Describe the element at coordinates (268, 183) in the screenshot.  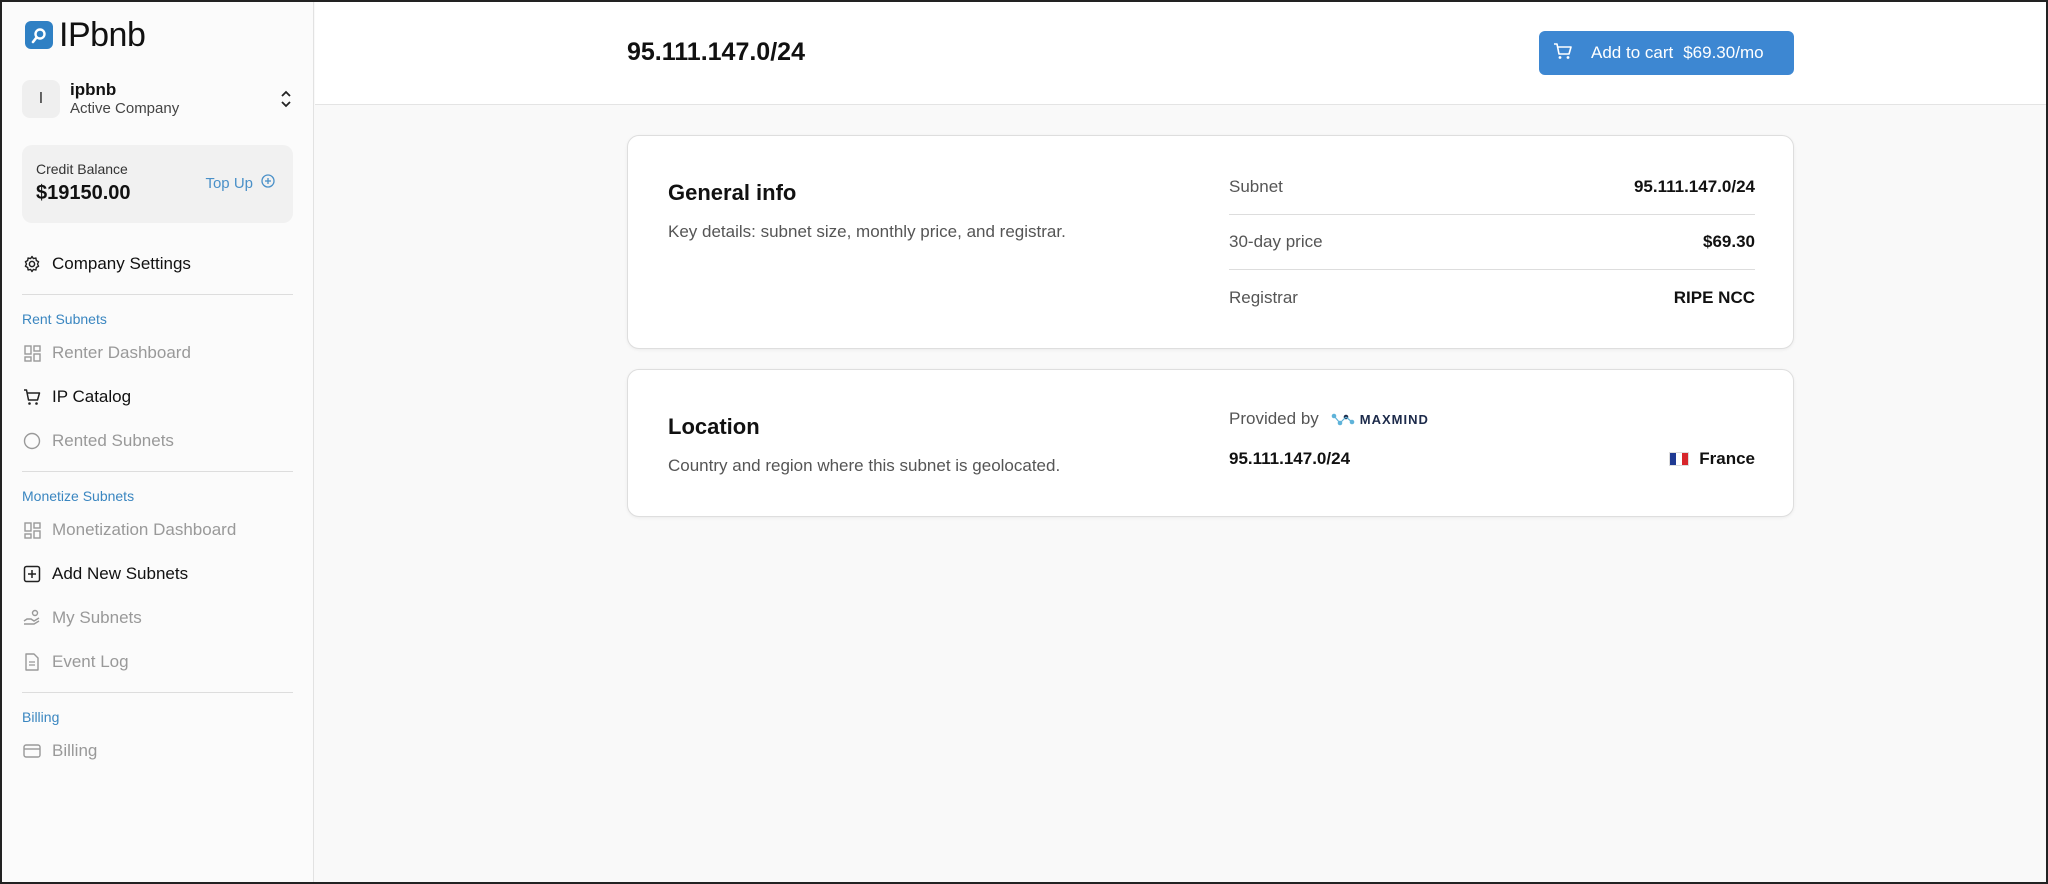
I see `plus-circle-icon` at that location.